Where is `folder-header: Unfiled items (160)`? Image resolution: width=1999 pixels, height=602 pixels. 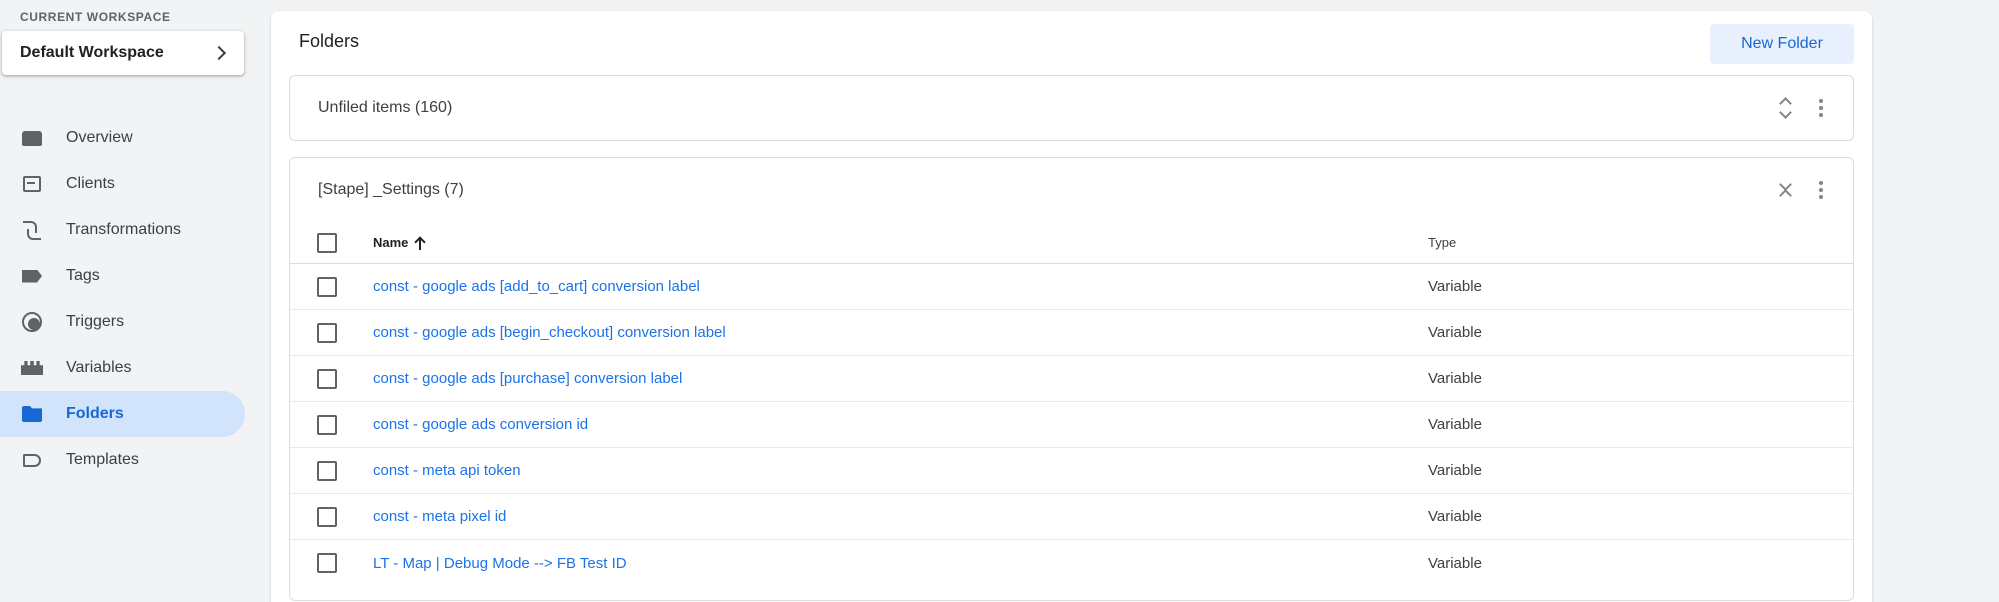
folder-header: Unfiled items (160) is located at coordinates (1071, 108).